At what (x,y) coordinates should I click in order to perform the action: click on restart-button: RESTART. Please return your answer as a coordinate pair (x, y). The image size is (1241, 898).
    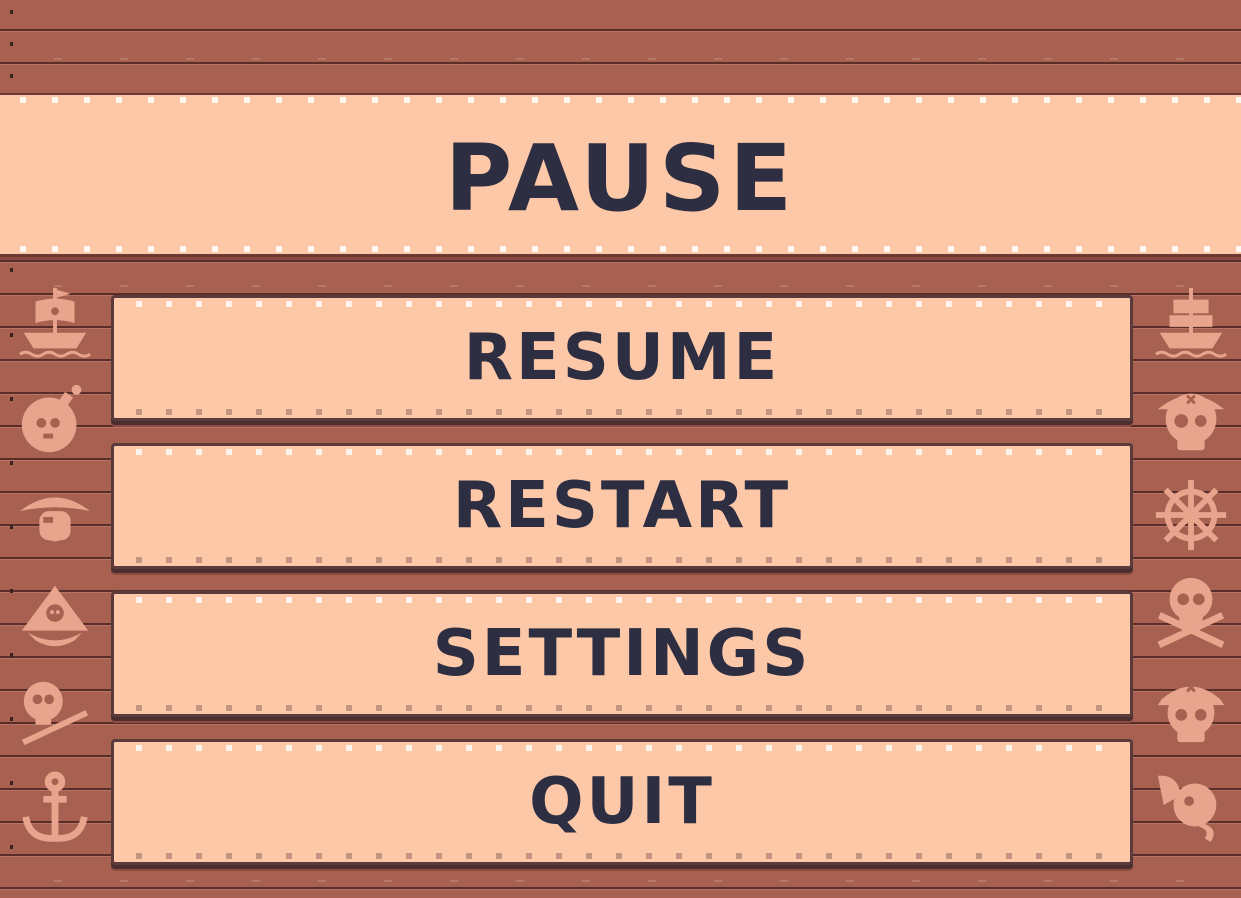
    Looking at the image, I should click on (622, 506).